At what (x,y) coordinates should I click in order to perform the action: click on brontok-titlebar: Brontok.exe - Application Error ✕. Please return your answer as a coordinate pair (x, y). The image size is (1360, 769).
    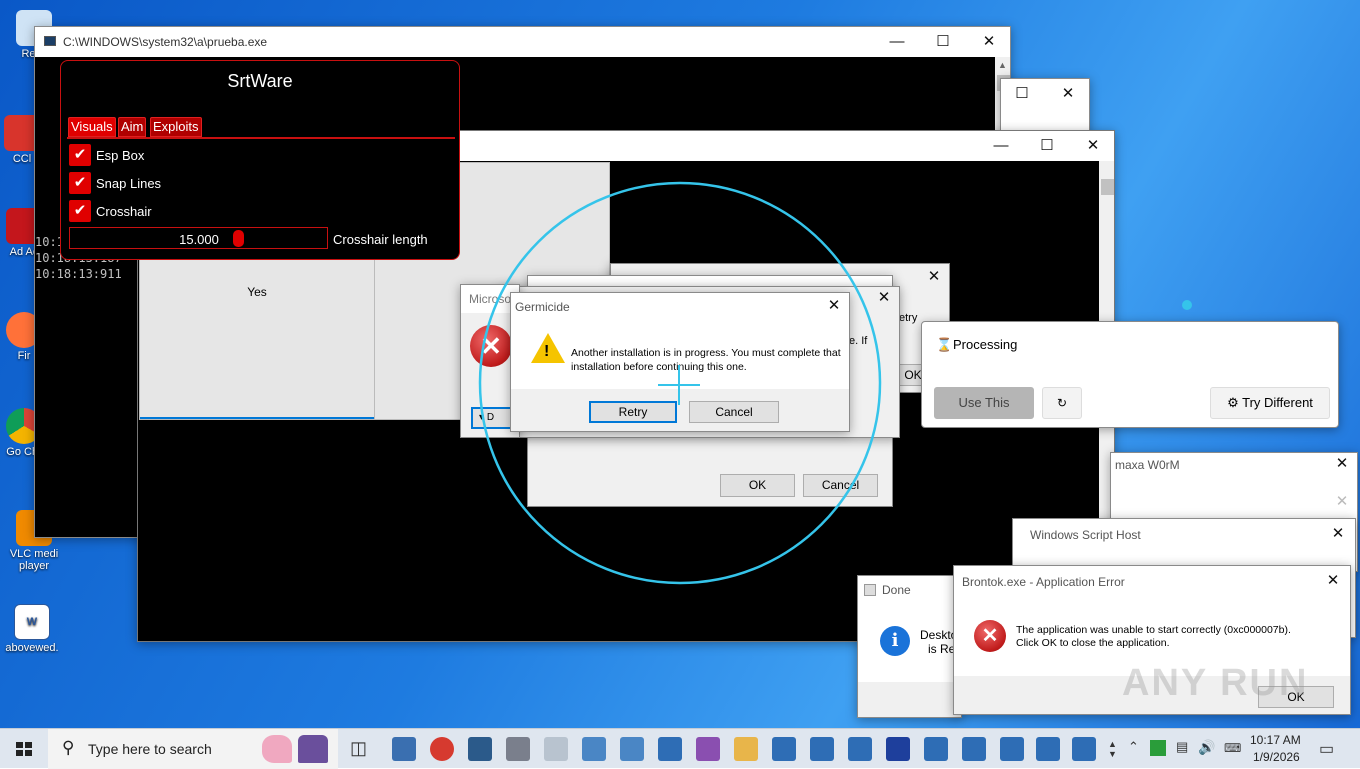
    Looking at the image, I should click on (1152, 581).